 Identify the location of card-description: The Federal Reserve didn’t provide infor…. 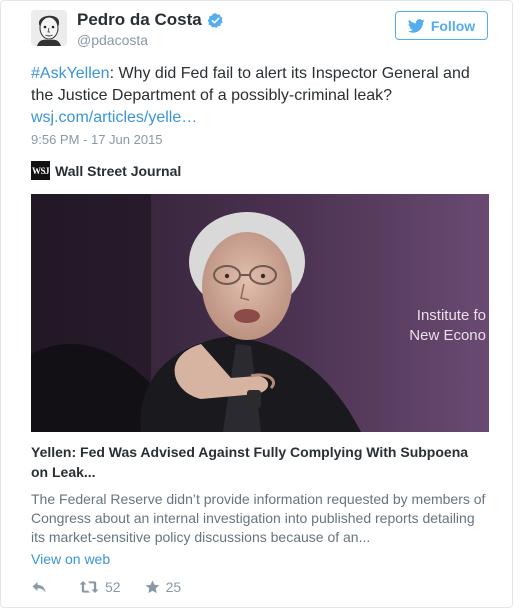
(258, 518).